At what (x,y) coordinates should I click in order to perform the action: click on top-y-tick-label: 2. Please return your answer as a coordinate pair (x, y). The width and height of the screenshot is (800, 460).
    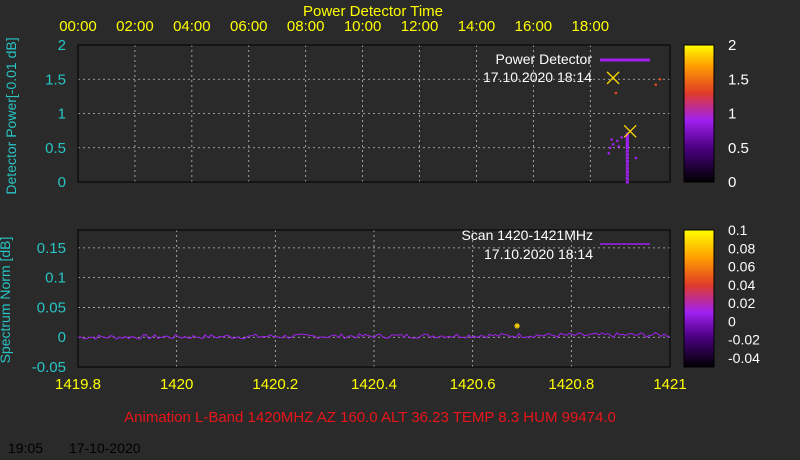
    Looking at the image, I should click on (62, 45).